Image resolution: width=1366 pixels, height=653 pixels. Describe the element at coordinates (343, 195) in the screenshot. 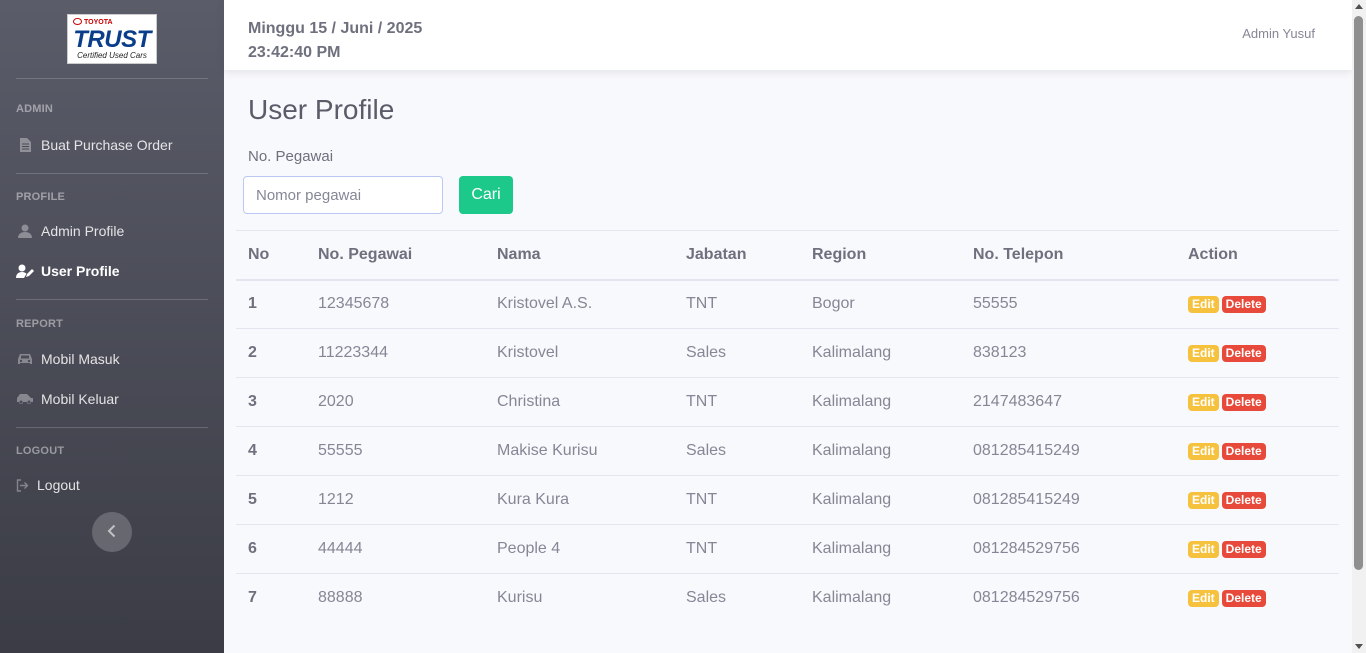

I see `employee-number-input` at that location.